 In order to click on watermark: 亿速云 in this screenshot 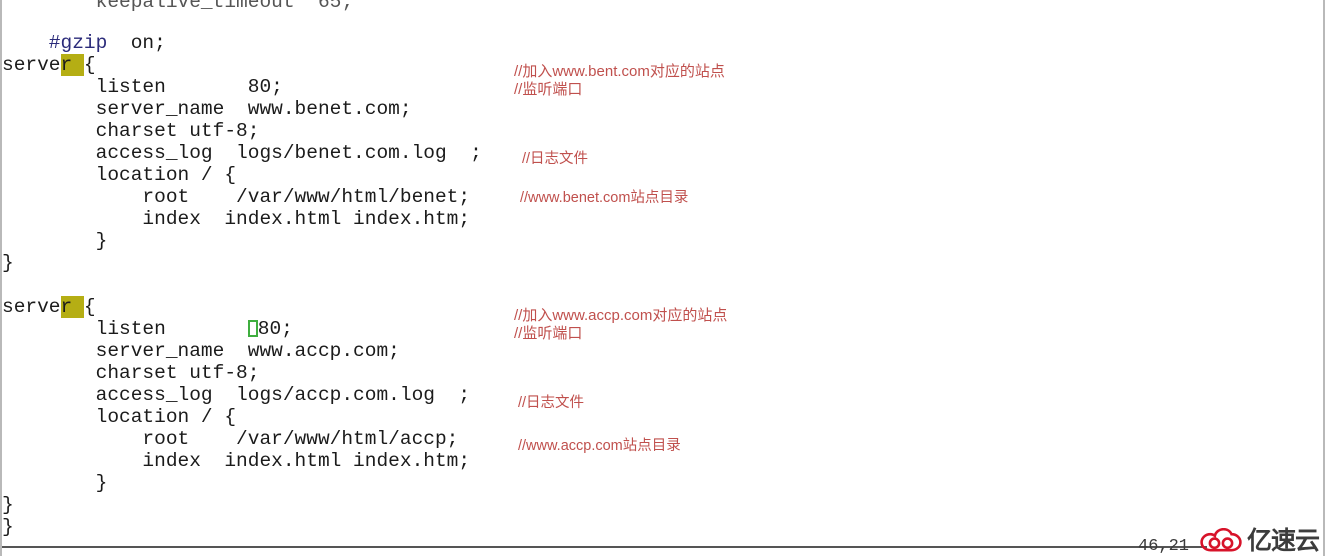, I will do `click(1260, 540)`.